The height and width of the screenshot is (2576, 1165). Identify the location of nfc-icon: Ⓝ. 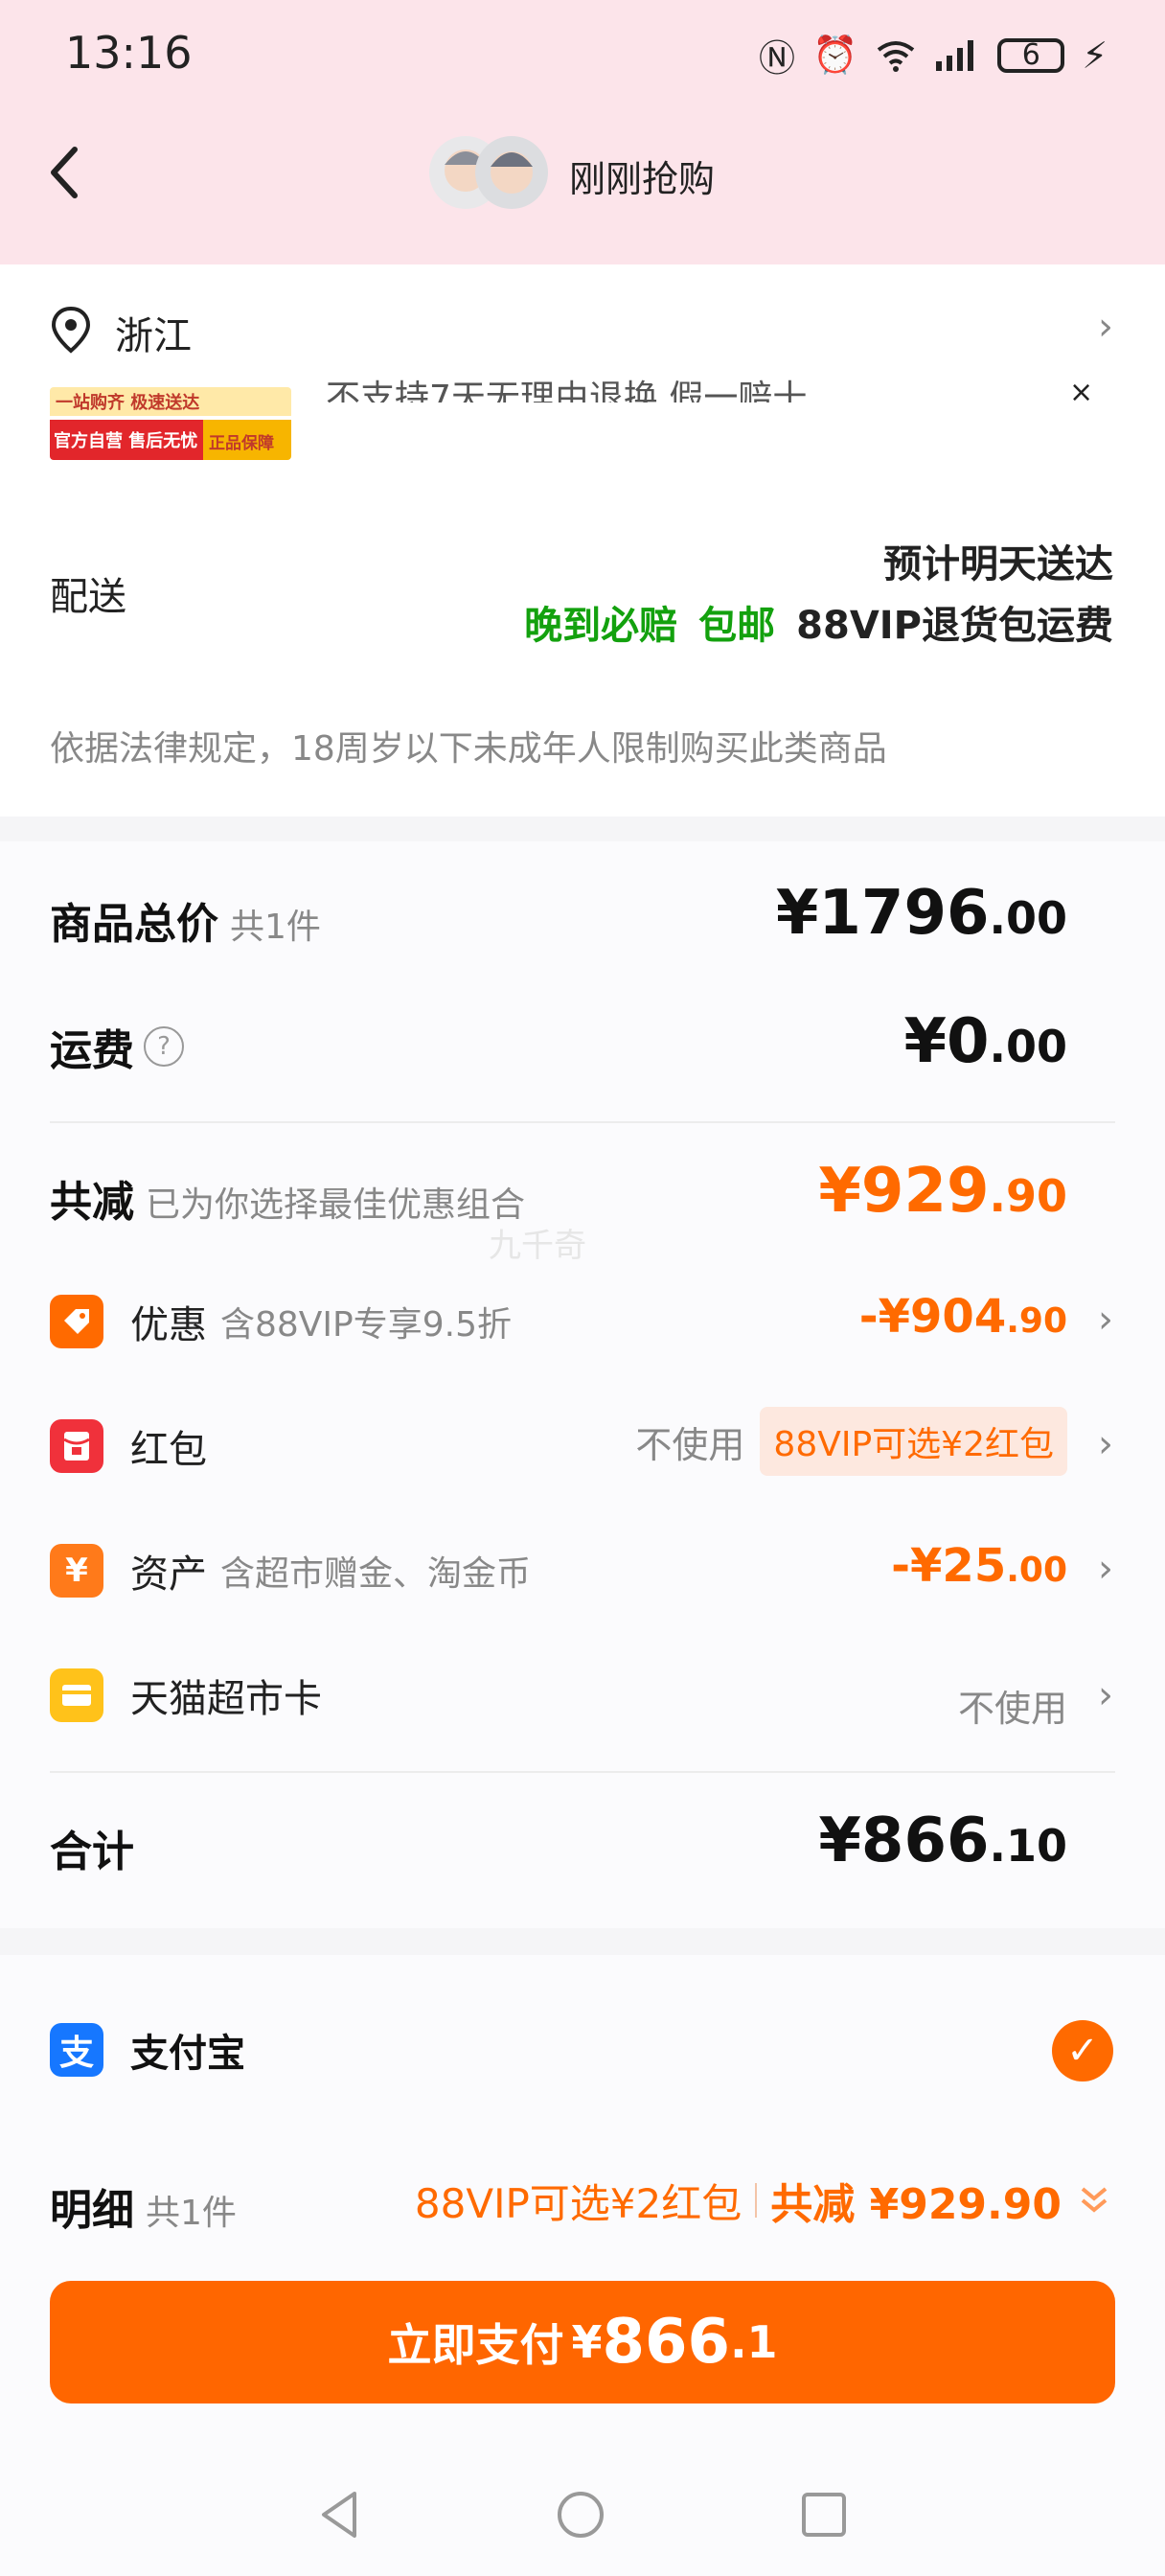
(776, 58).